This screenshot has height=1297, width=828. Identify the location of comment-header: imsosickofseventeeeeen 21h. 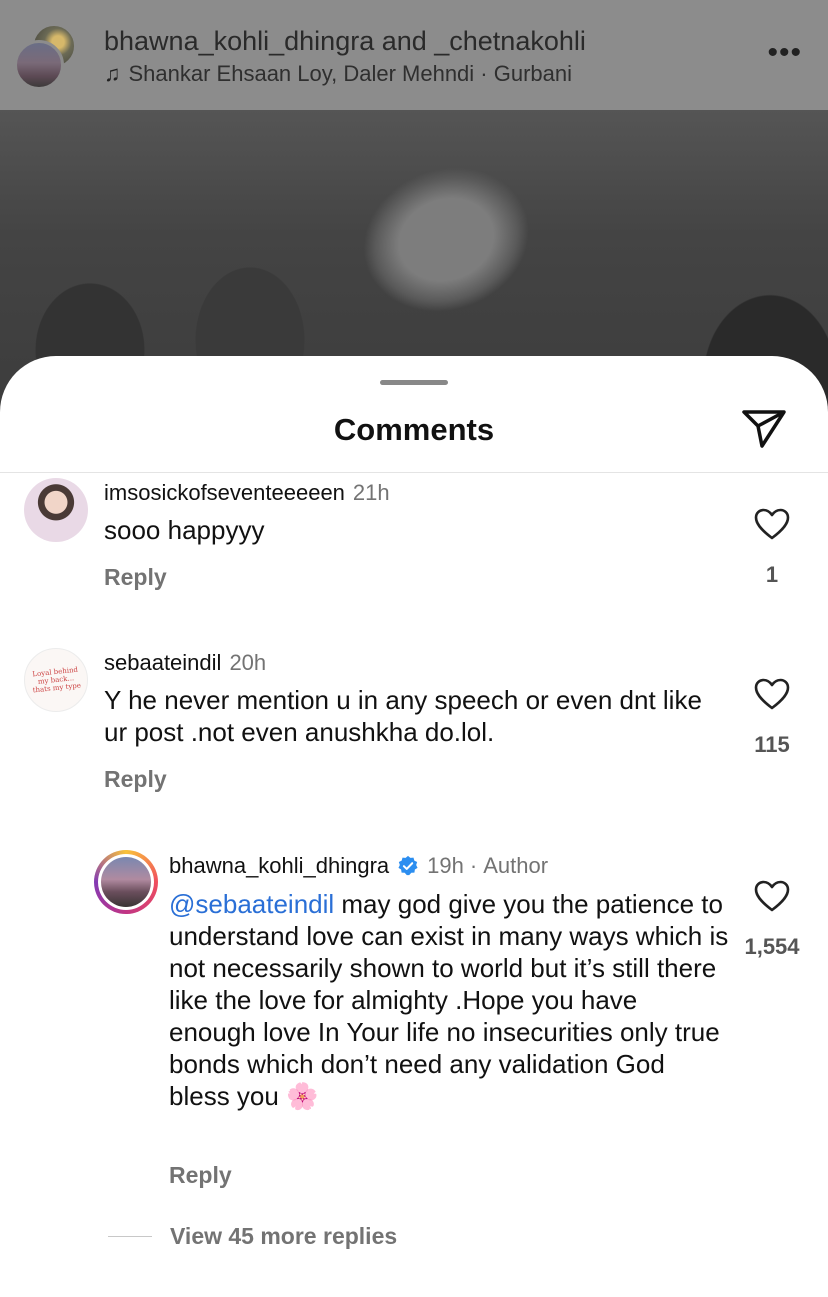
(247, 493).